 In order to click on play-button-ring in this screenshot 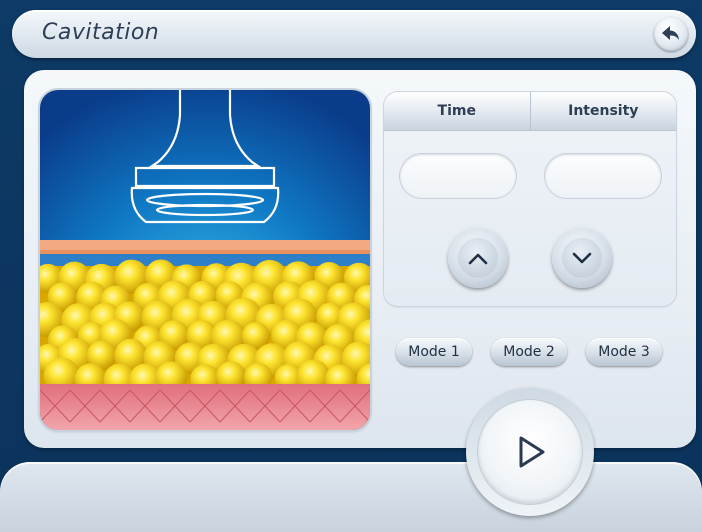, I will do `click(530, 452)`.